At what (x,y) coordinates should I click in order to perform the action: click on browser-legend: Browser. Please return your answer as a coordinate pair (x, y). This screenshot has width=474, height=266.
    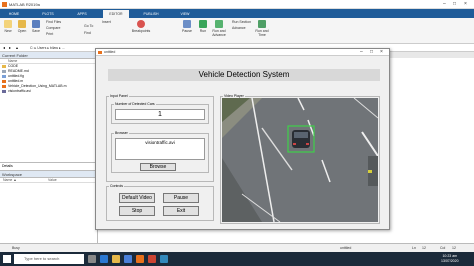
    Looking at the image, I should click on (121, 133).